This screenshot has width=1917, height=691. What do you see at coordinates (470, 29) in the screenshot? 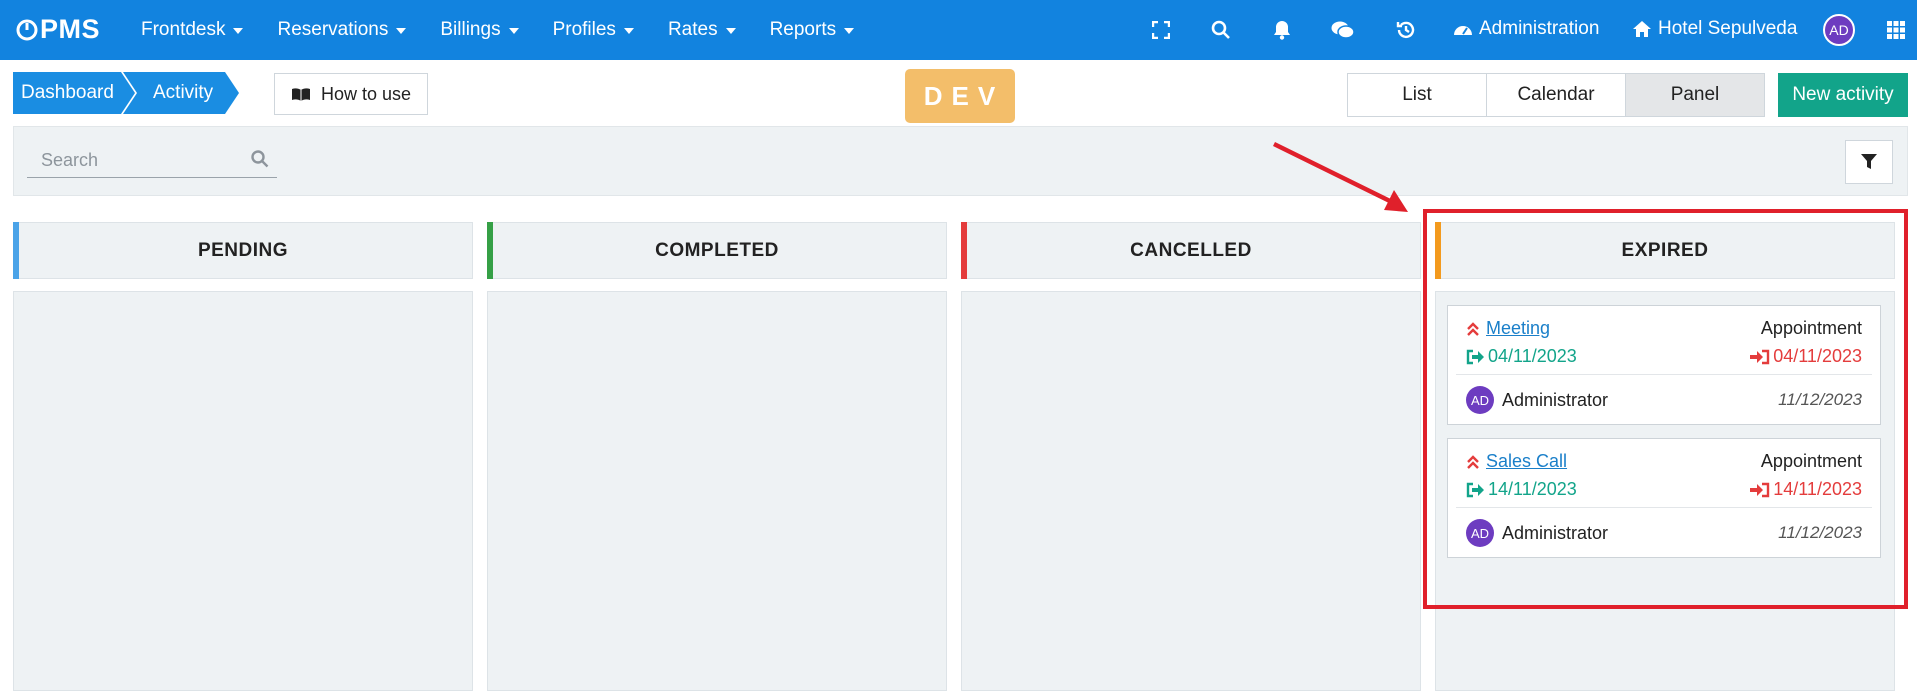
I see `menu-label: Billings` at bounding box center [470, 29].